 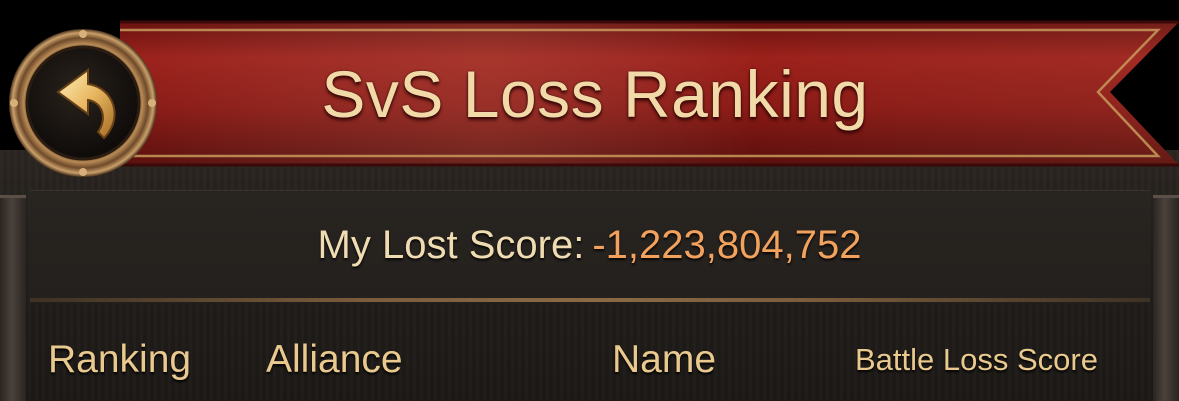 I want to click on page-title: SvS Loss Ranking, so click(x=595, y=94).